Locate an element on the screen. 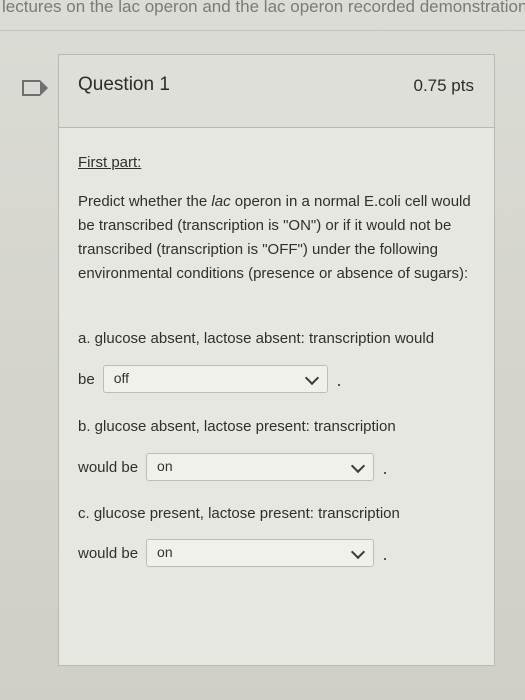 The height and width of the screenshot is (700, 525). prompt-text-1: Predict whether the is located at coordinates (145, 201).